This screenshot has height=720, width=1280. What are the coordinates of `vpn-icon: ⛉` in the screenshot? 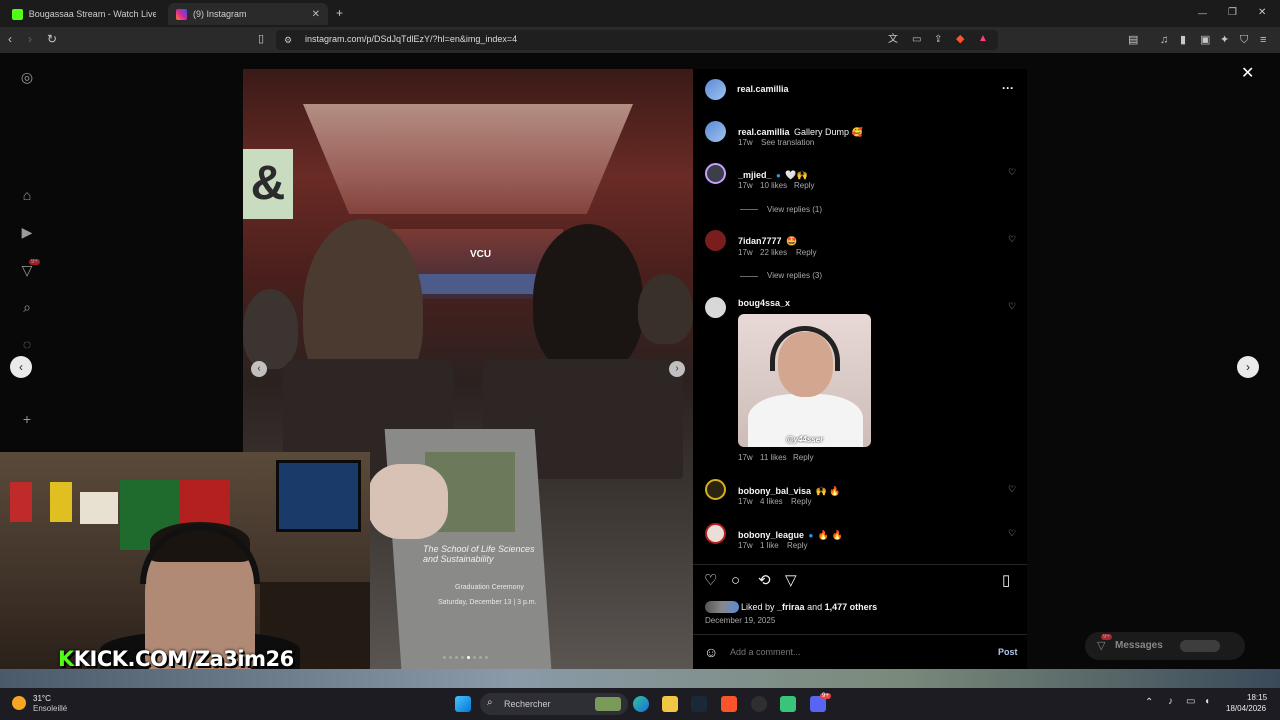 It's located at (1244, 40).